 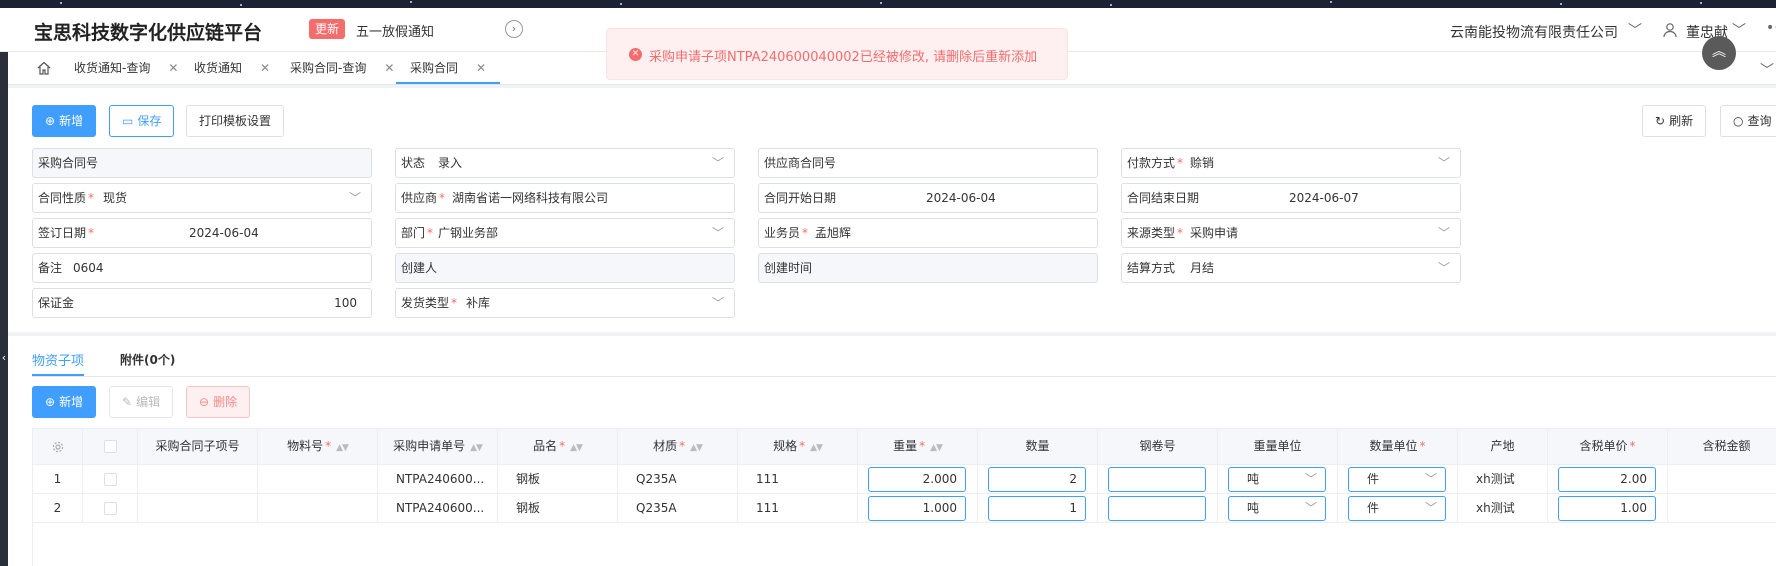 I want to click on delivery-type-select: 发货类型 * 补库 ﹀, so click(x=565, y=303).